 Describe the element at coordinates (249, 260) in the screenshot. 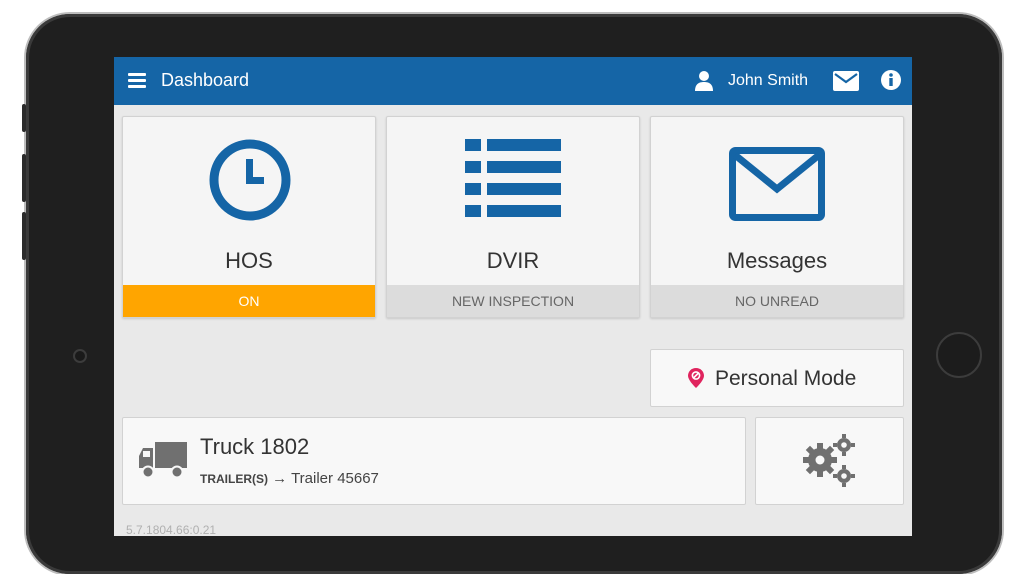

I see `tile-label: HOS` at that location.